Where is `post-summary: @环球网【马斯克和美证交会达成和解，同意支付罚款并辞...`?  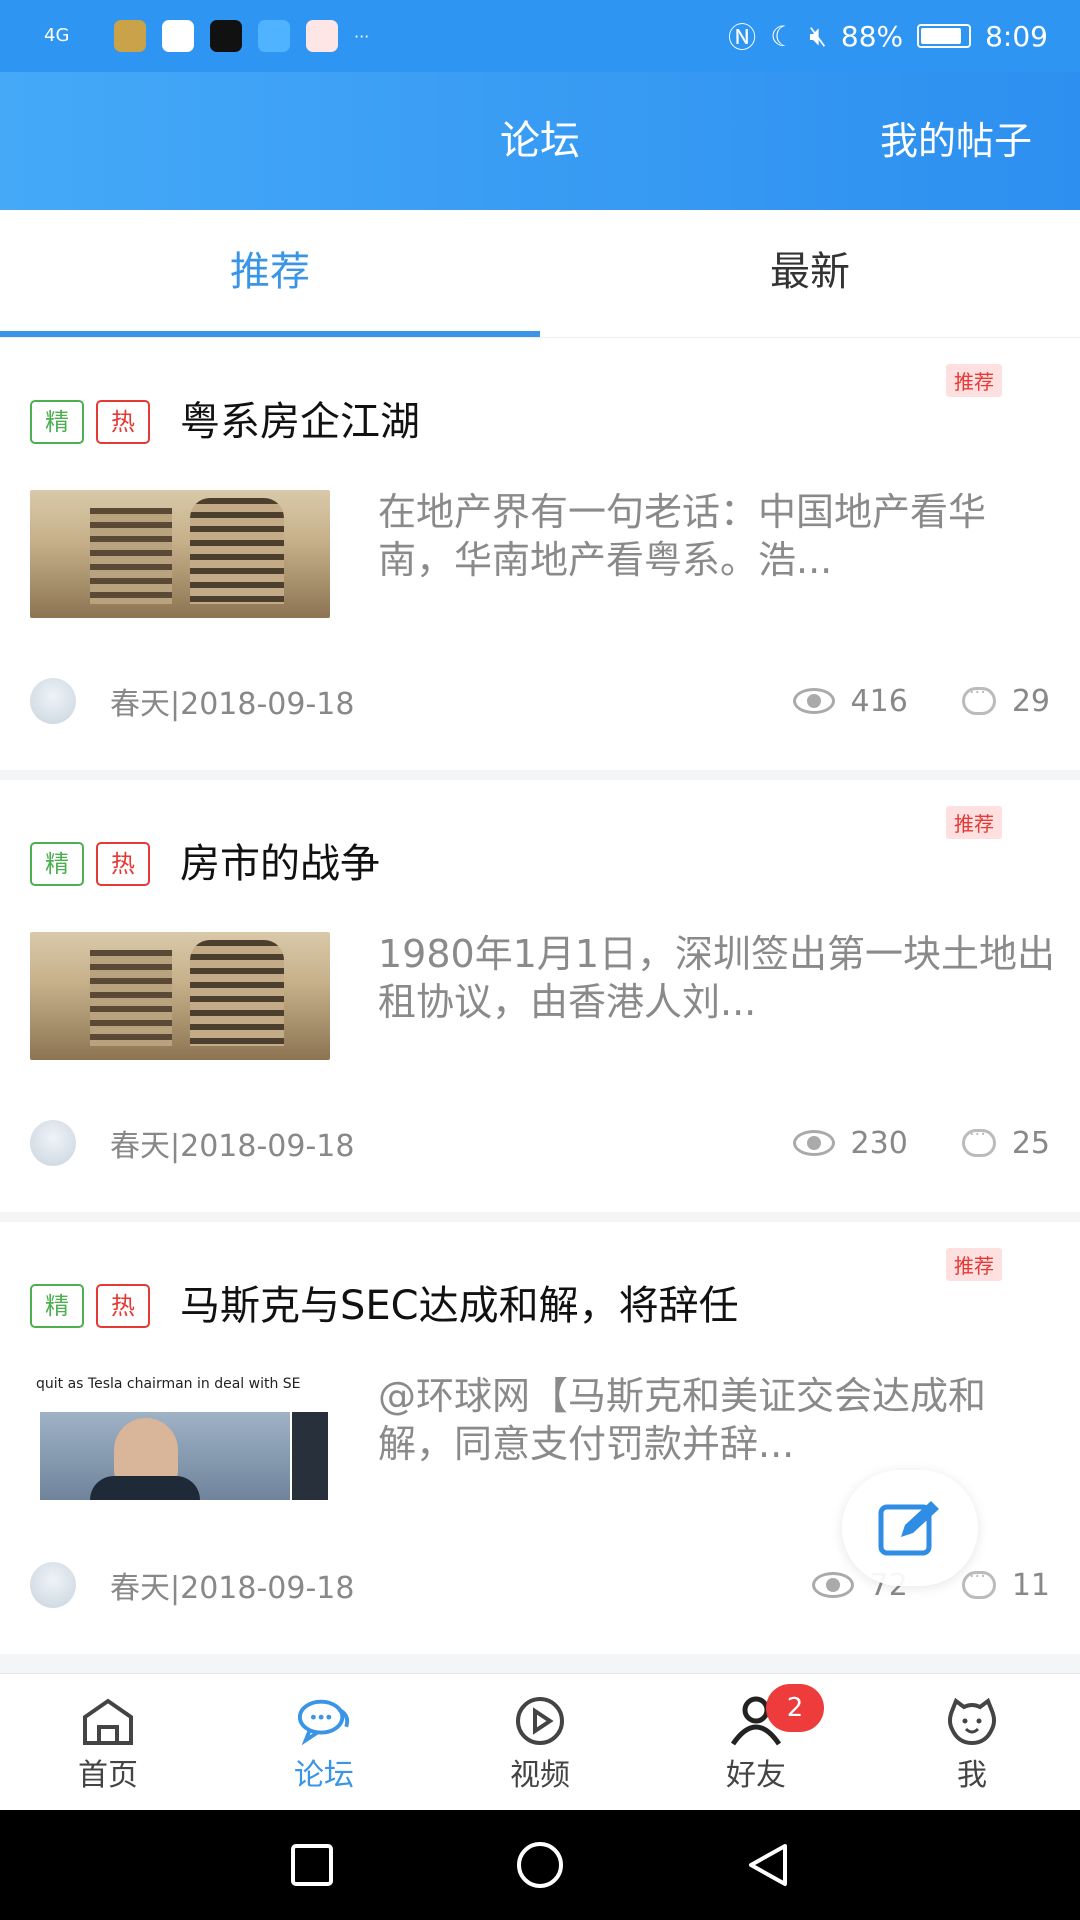
post-summary: @环球网【马斯克和美证交会达成和解，同意支付罚款并辞... is located at coordinates (682, 1420).